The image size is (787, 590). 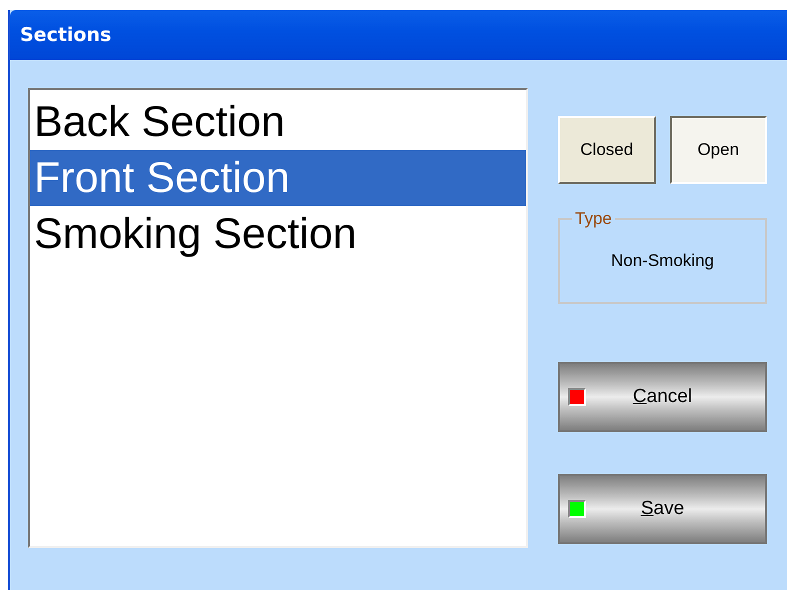 I want to click on list-item: Front Section, so click(x=278, y=178).